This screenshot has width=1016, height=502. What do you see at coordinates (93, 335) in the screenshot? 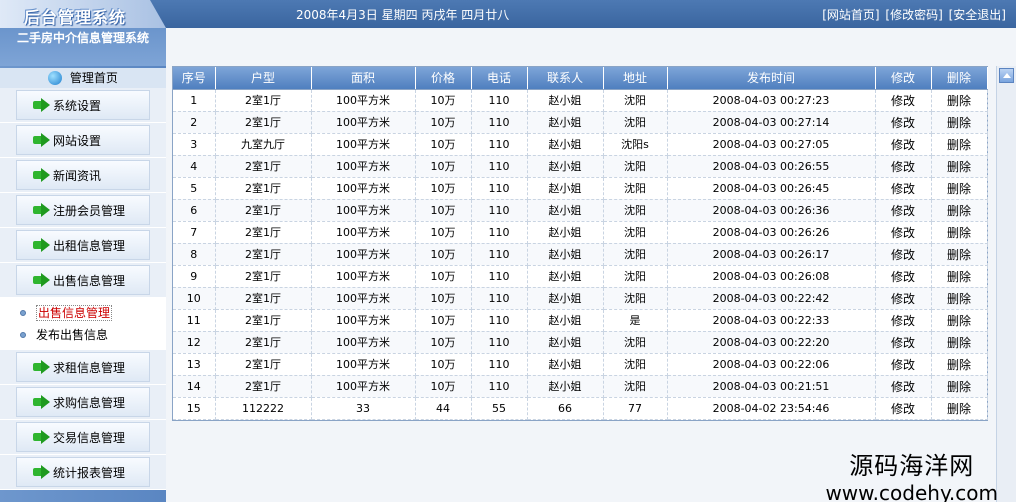
I see `submenu-item: 发布出售信息` at bounding box center [93, 335].